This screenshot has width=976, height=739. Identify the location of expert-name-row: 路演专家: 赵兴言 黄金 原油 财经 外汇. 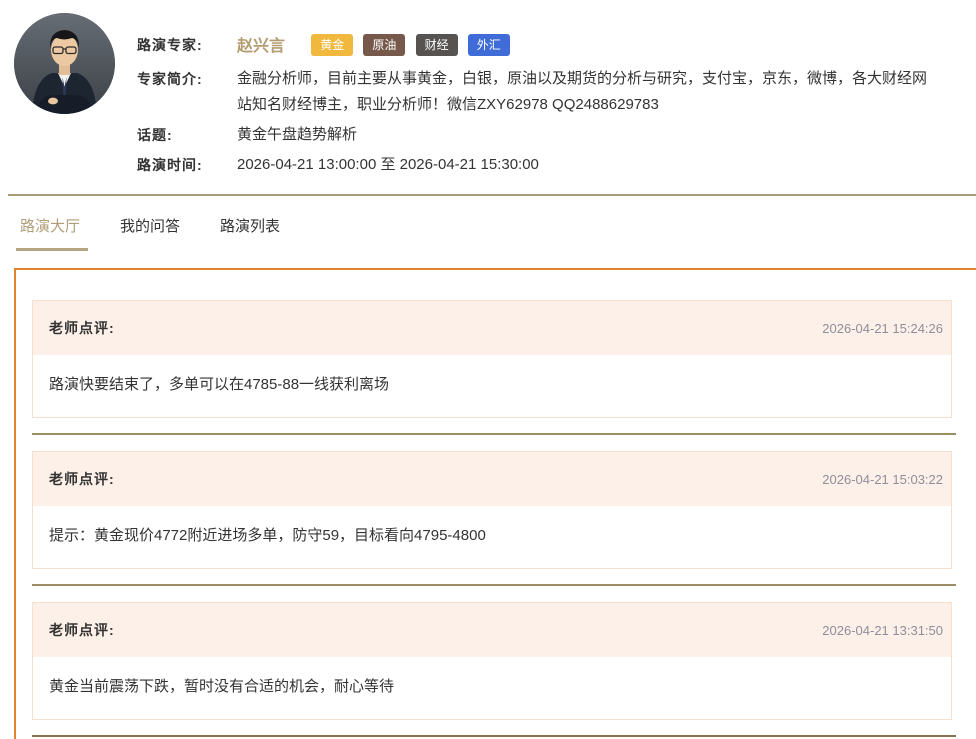
(537, 46).